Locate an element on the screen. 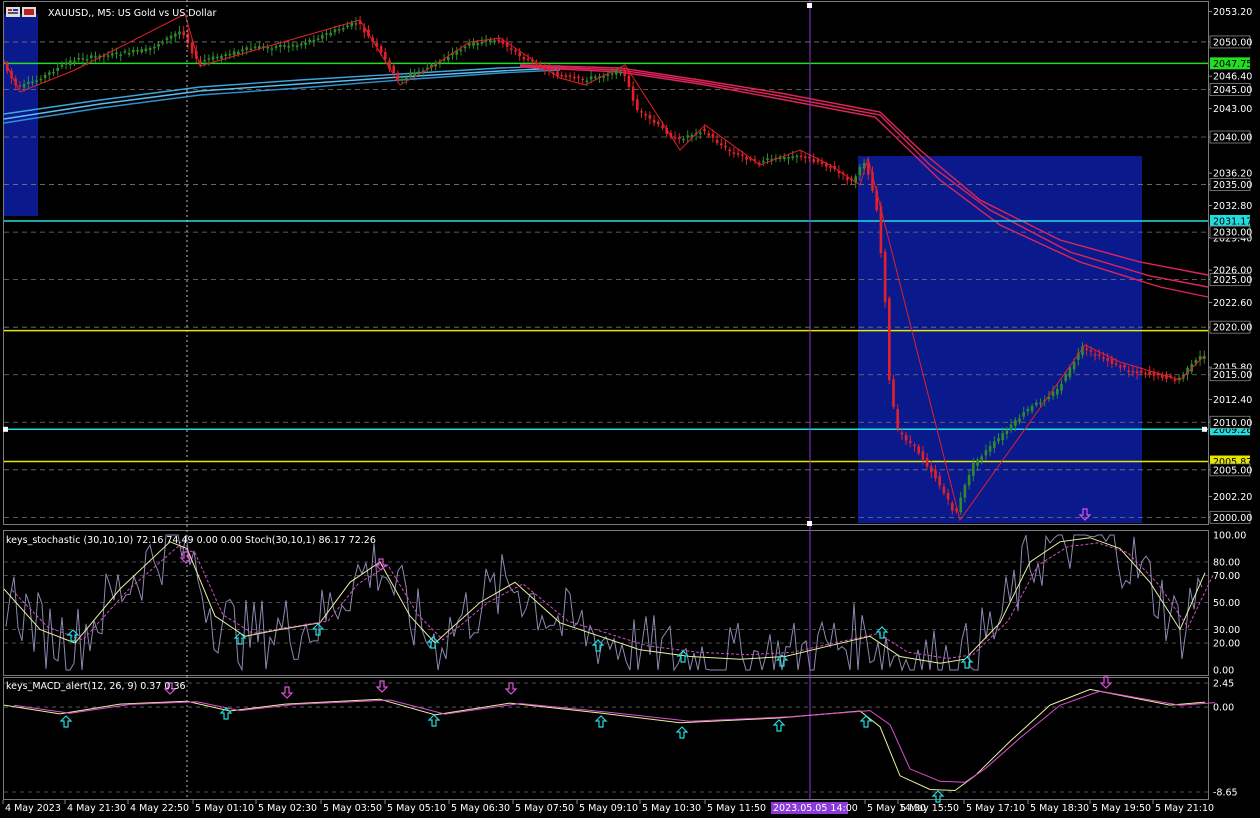 This screenshot has width=1260, height=818. time-tick-label: 5 May 07:50 is located at coordinates (544, 808).